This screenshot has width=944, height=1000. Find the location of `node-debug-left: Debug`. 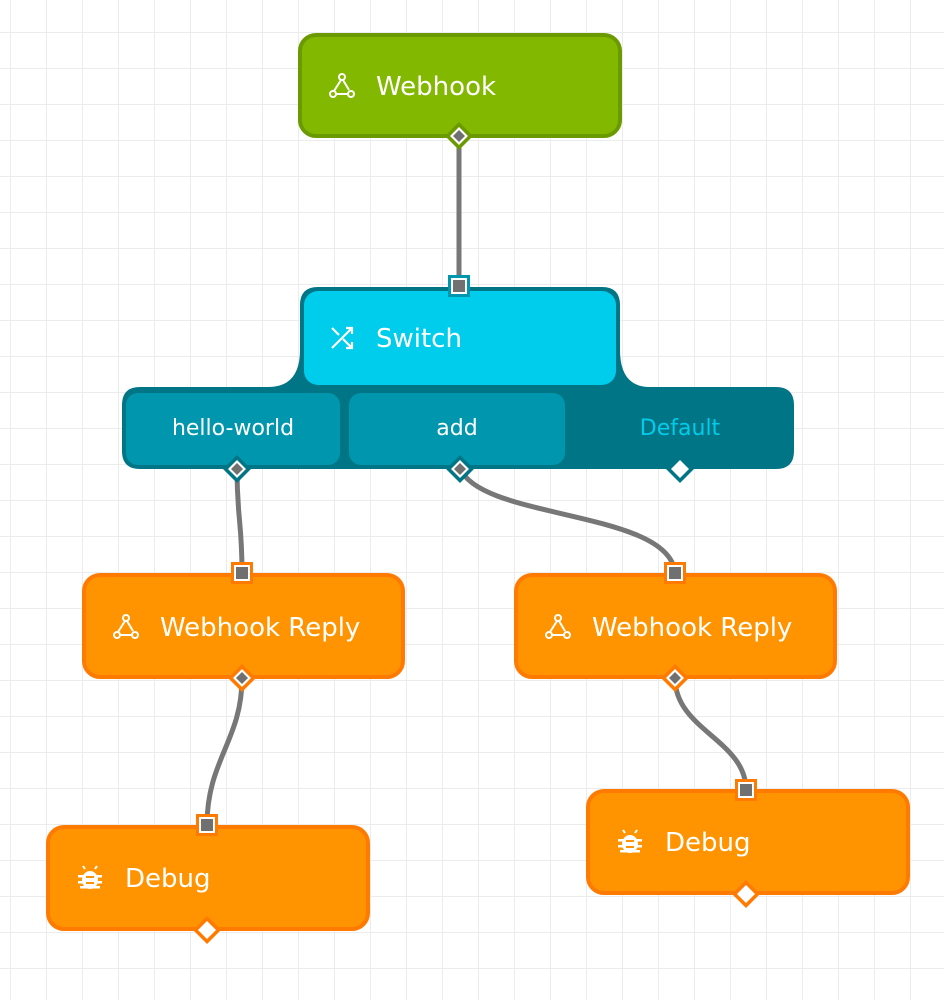

node-debug-left: Debug is located at coordinates (208, 879).